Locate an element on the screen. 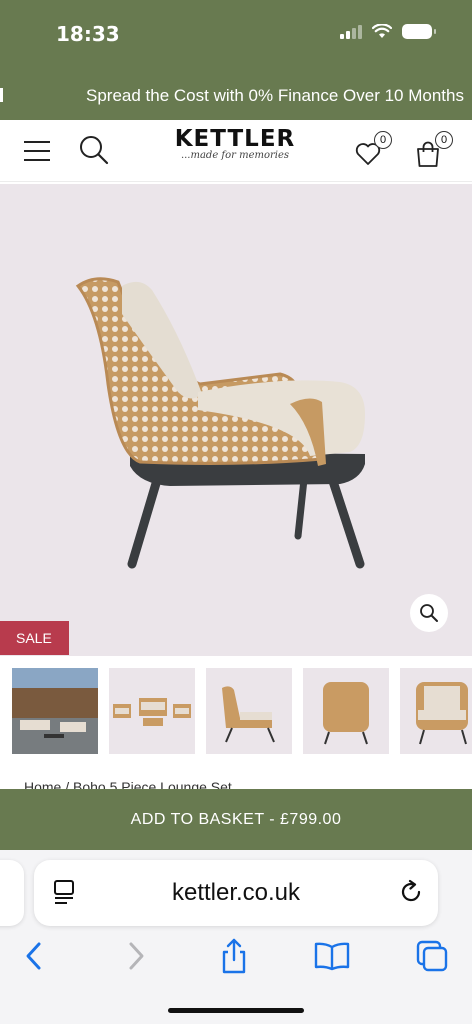 This screenshot has height=1024, width=472. thumbnail-garden-set-scene is located at coordinates (55, 711).